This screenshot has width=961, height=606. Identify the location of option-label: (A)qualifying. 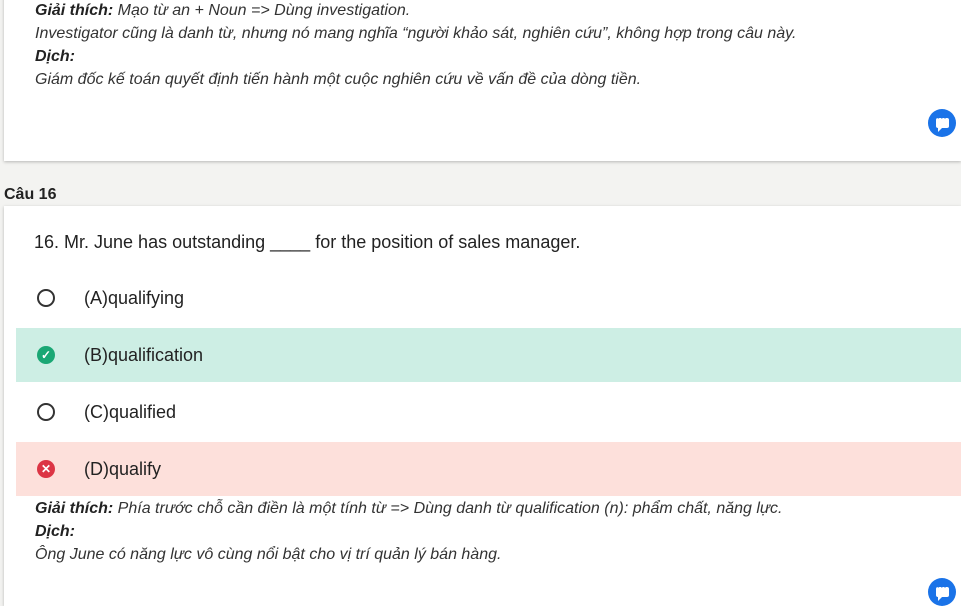
(134, 297).